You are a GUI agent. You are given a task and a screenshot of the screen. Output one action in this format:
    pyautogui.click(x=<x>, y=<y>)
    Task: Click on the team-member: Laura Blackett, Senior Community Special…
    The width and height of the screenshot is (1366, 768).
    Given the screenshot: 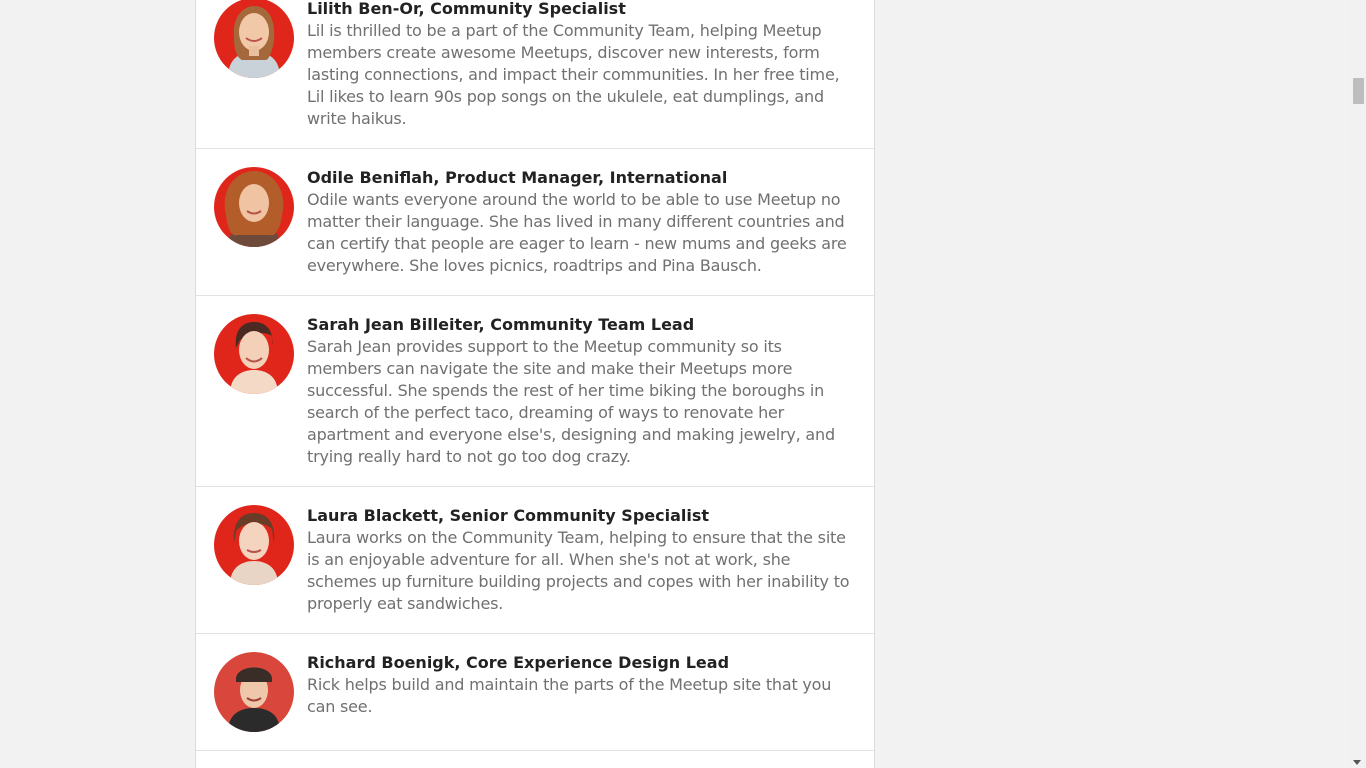 What is the action you would take?
    pyautogui.click(x=535, y=560)
    